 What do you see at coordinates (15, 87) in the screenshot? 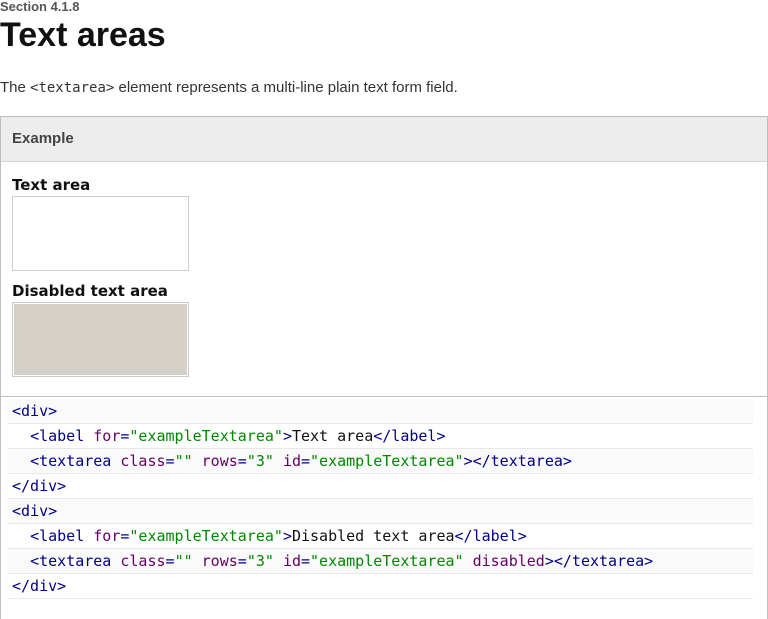
I see `intro-before: The` at bounding box center [15, 87].